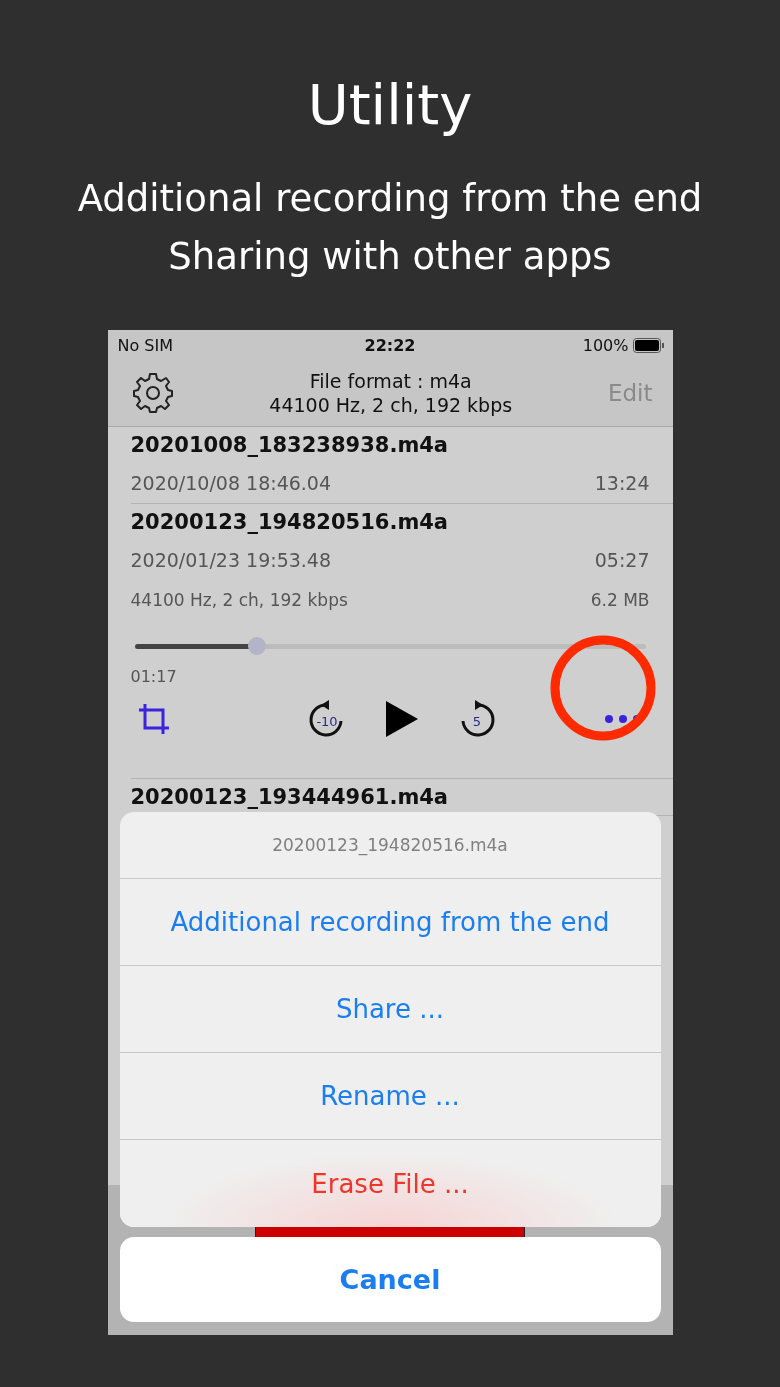 The width and height of the screenshot is (780, 1387). What do you see at coordinates (390, 922) in the screenshot?
I see `action-button: Additional recording from the end` at bounding box center [390, 922].